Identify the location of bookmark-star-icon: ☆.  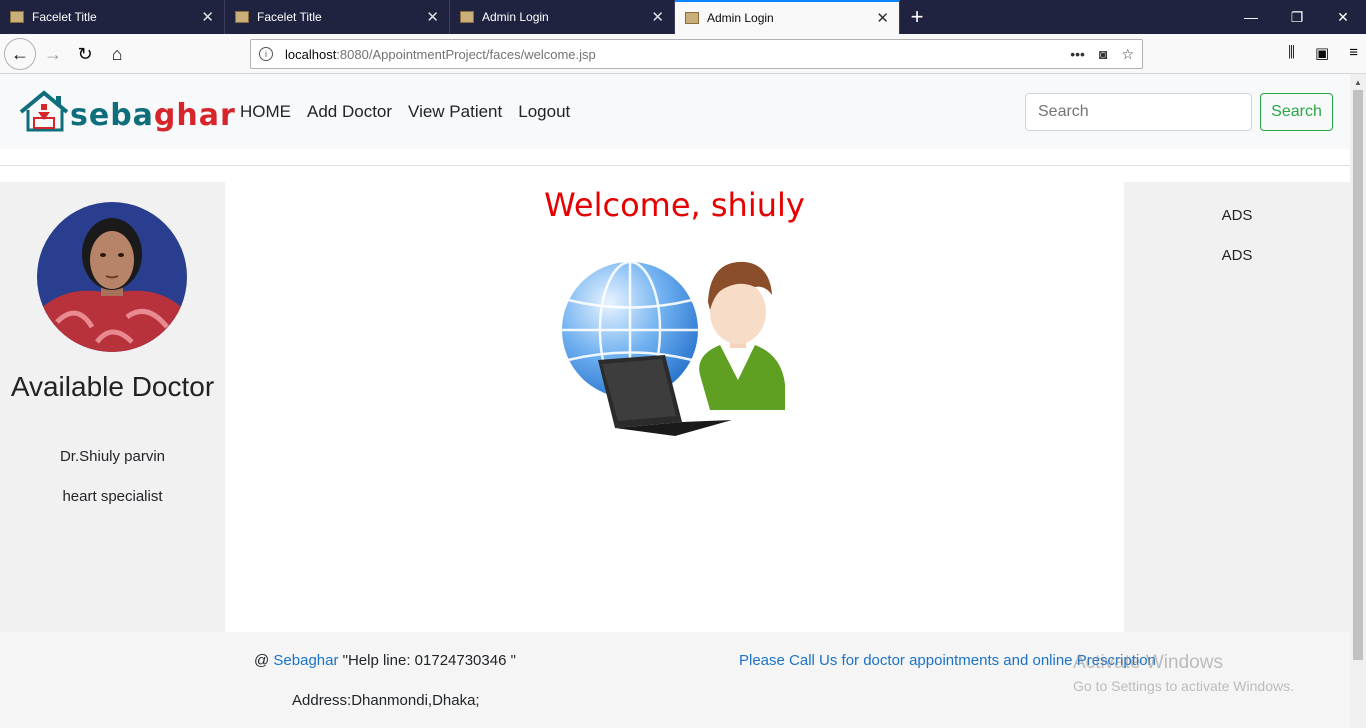
(1127, 54).